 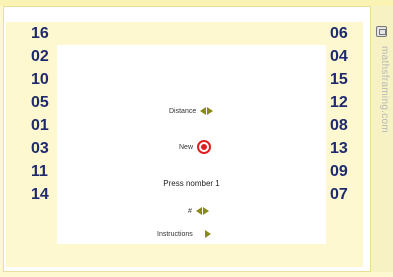 I want to click on size-label: #, so click(x=190, y=211).